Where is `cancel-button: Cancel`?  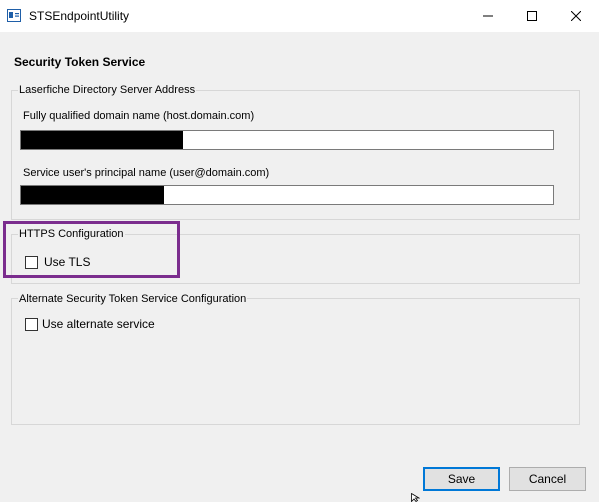
cancel-button: Cancel is located at coordinates (547, 479).